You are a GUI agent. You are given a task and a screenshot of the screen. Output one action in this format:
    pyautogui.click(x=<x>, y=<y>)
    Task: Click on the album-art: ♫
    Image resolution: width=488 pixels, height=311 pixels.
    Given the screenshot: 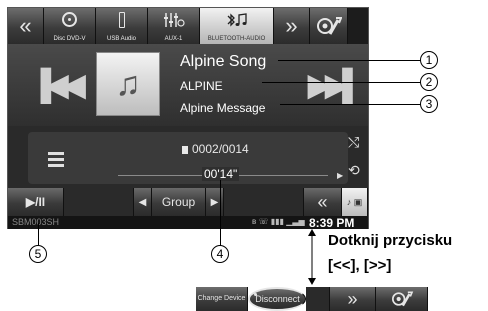 What is the action you would take?
    pyautogui.click(x=128, y=84)
    